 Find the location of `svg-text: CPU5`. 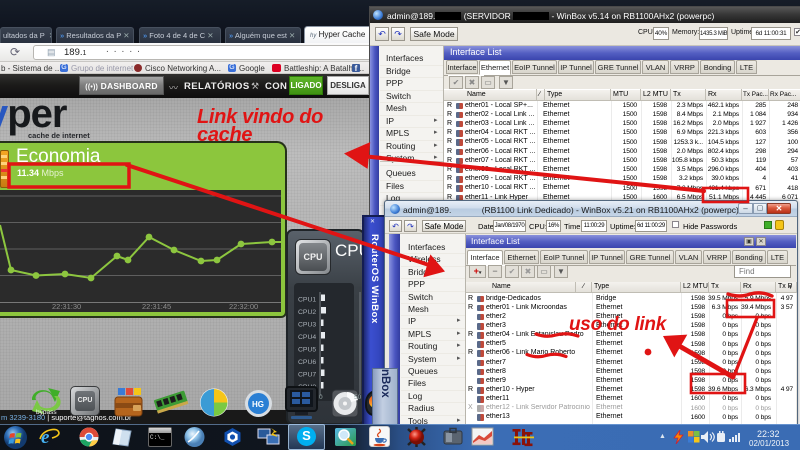

svg-text: CPU5 is located at coordinates (307, 350).